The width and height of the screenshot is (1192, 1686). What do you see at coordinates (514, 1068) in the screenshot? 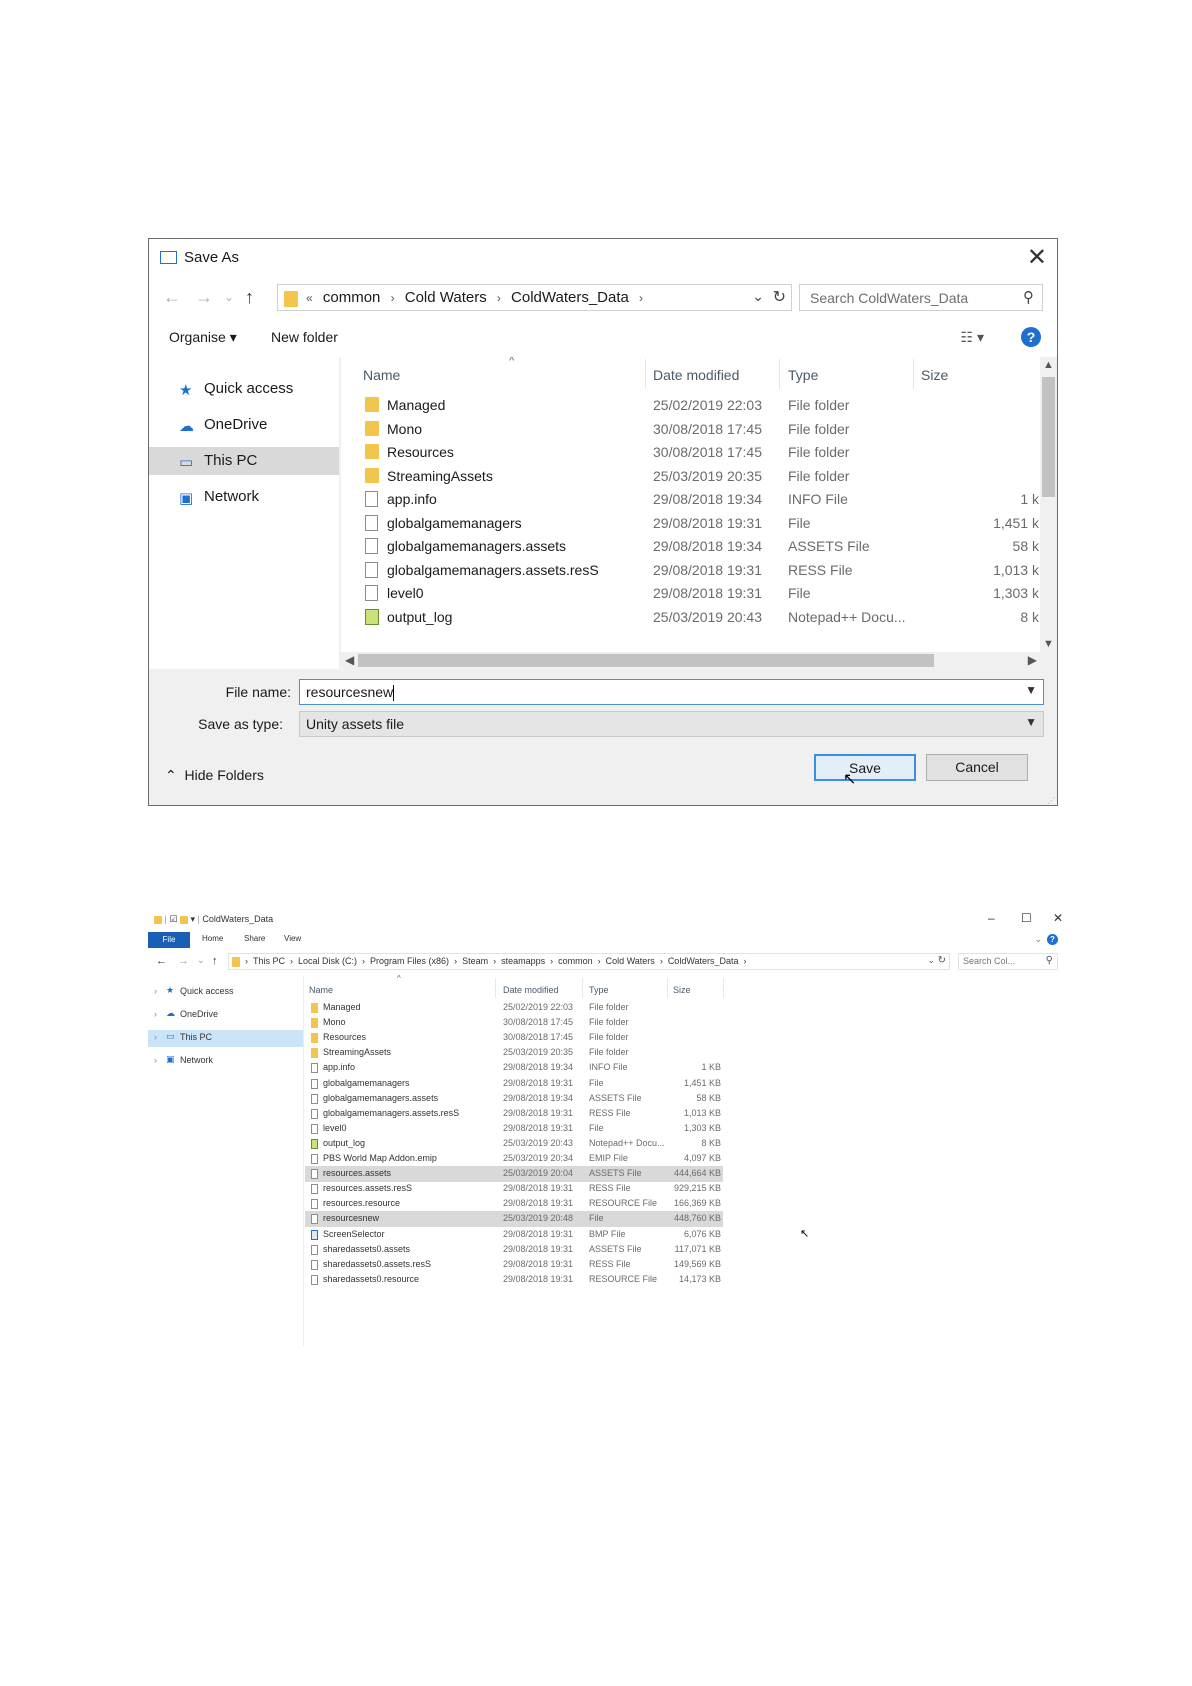
I see `file-row: app.info 29/08/2018 19:34 INFO File 1 KB` at bounding box center [514, 1068].